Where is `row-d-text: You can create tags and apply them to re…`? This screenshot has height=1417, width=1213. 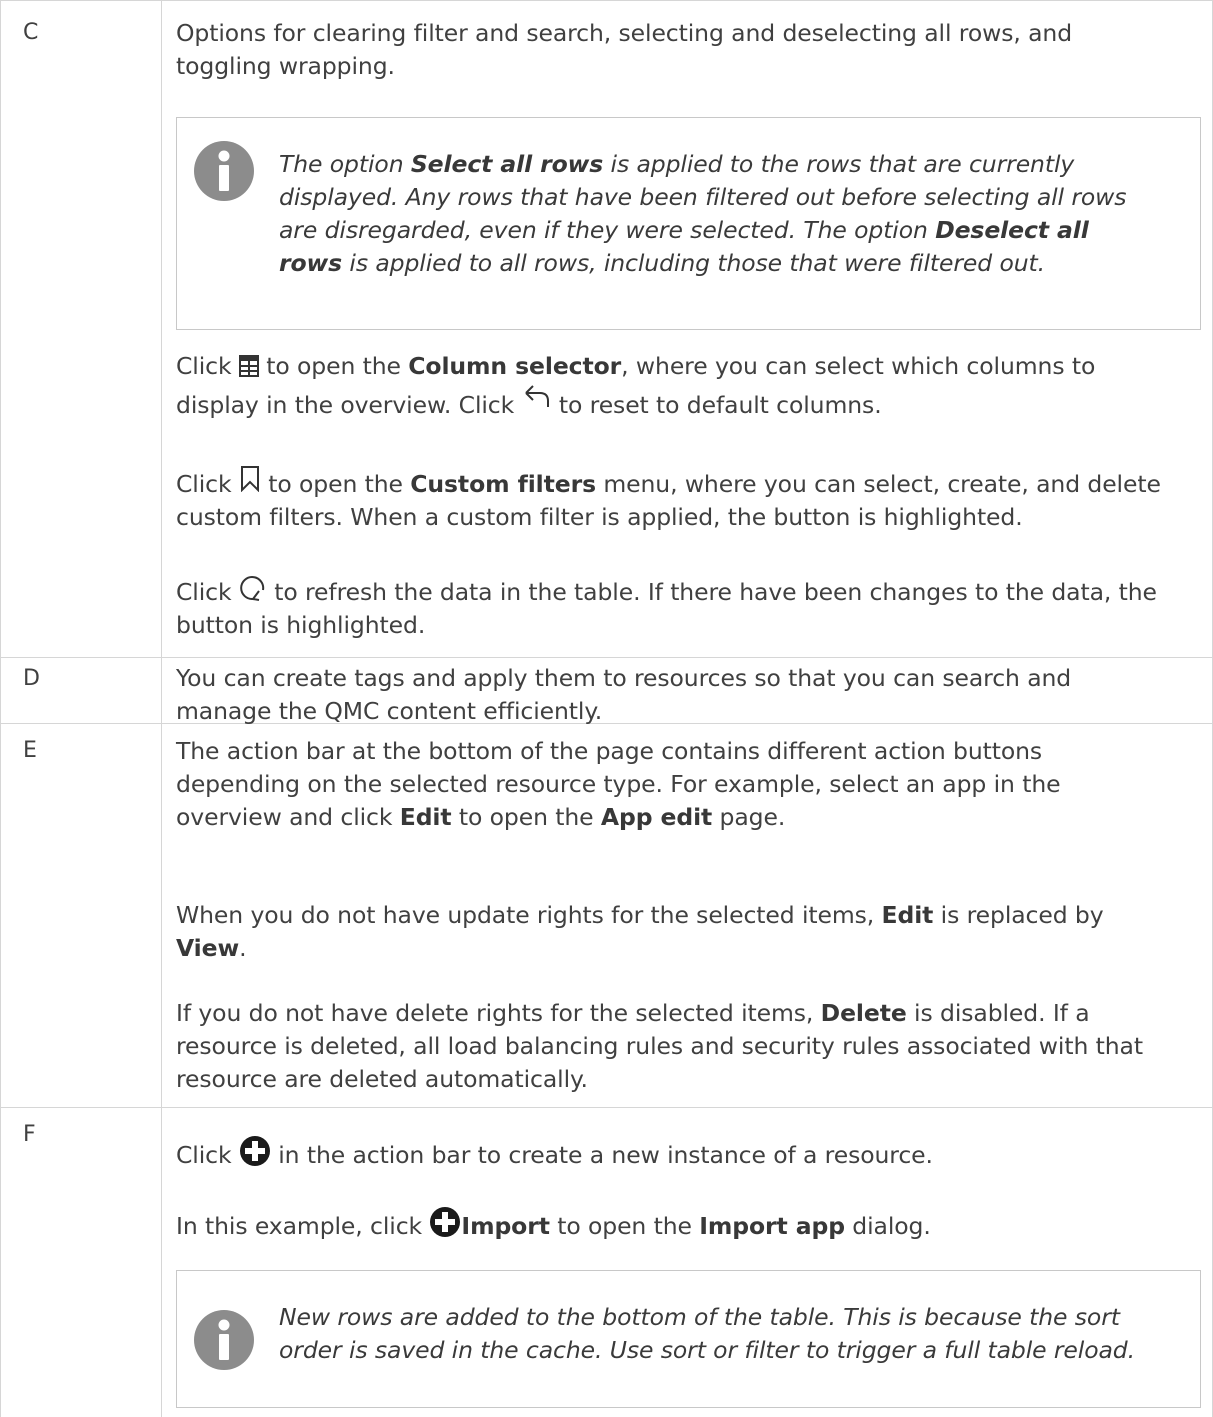 row-d-text: You can create tags and apply them to re… is located at coordinates (624, 694).